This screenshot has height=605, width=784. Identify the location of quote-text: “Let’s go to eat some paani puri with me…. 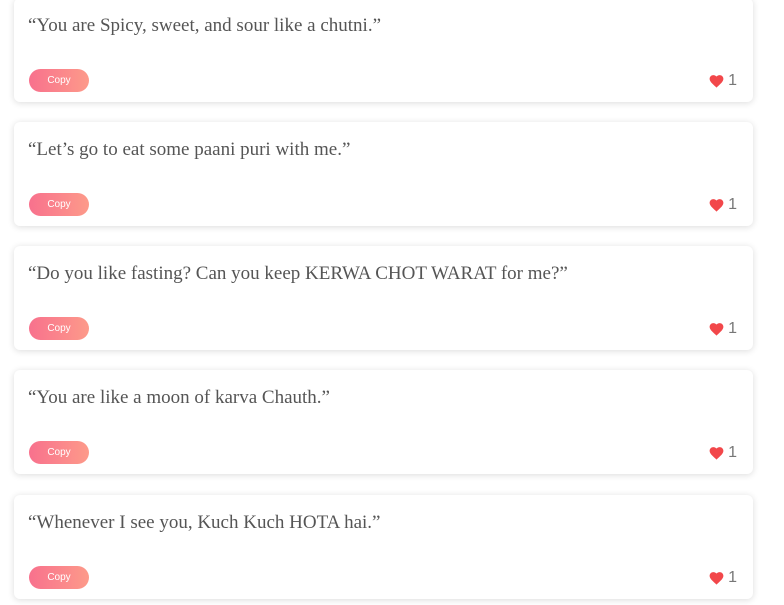
(189, 149).